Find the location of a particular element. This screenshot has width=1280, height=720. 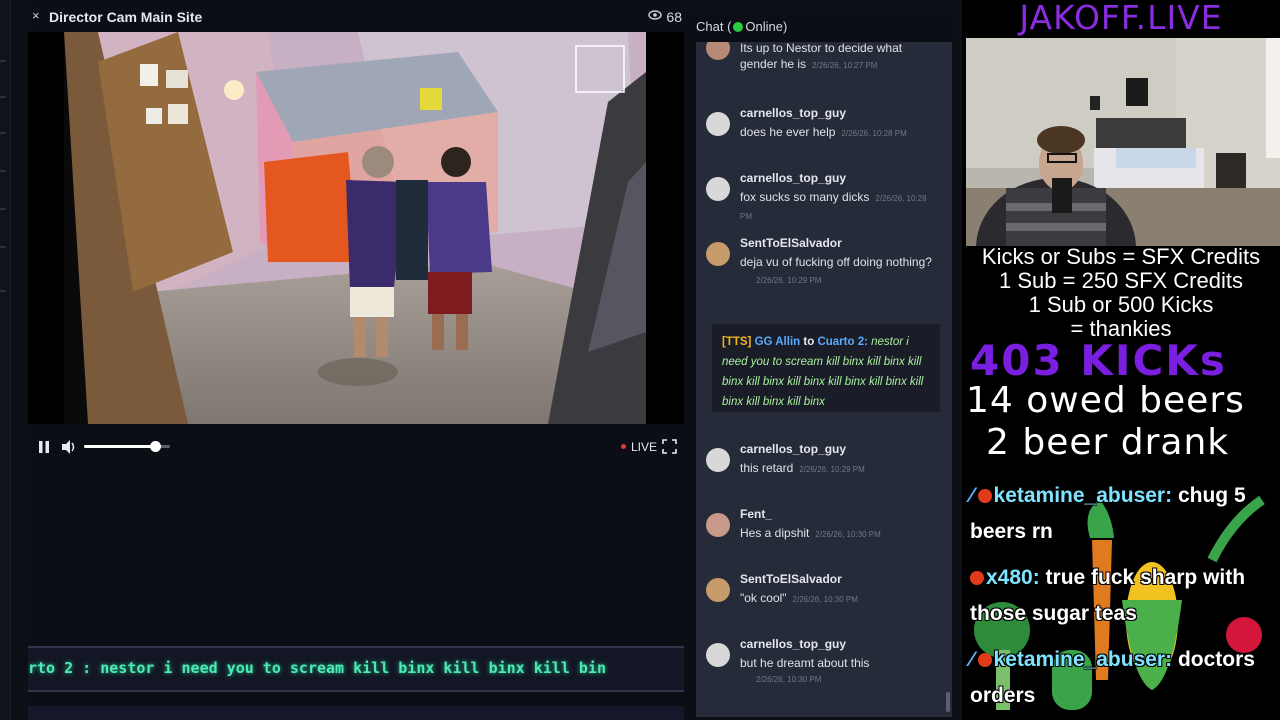

chat-header-label: Chat ( is located at coordinates (714, 26).